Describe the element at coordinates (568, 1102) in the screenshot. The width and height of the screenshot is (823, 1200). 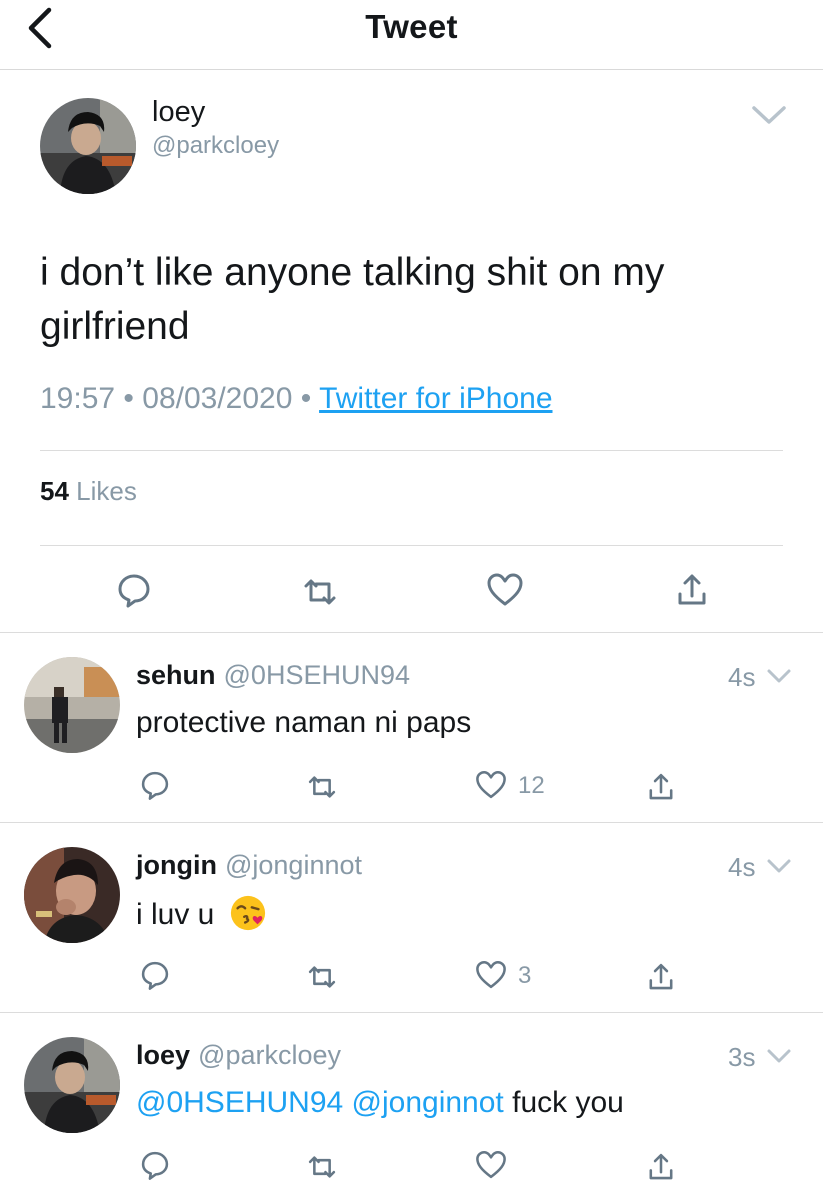
I see `reply-text-content: fuck you` at that location.